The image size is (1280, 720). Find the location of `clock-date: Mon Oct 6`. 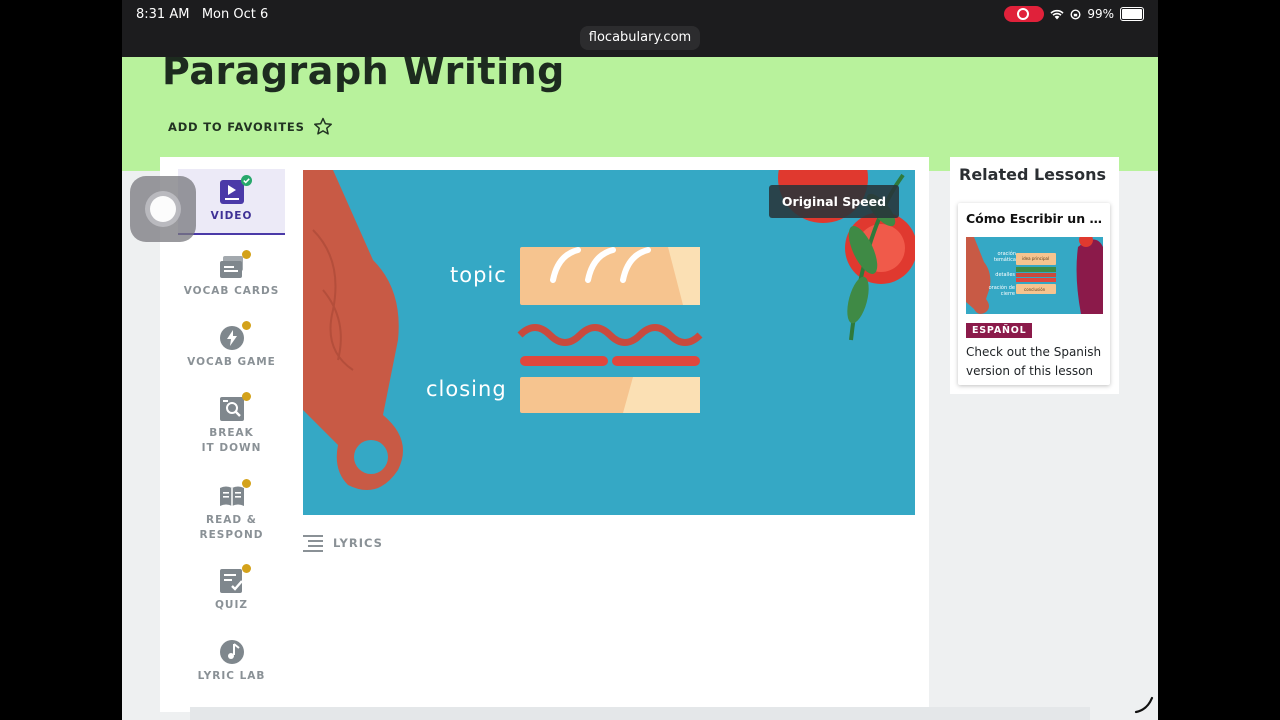

clock-date: Mon Oct 6 is located at coordinates (235, 14).